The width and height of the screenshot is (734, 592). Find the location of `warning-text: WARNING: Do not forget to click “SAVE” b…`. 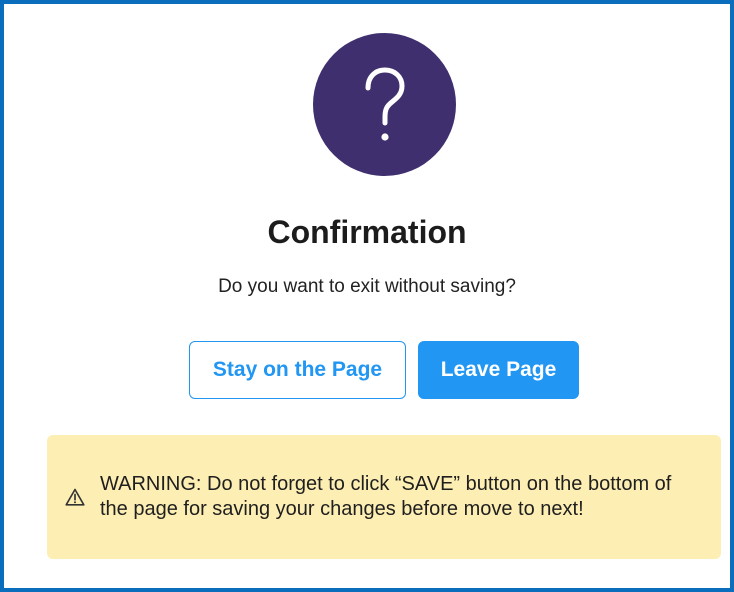

warning-text: WARNING: Do not forget to click “SAVE” b… is located at coordinates (386, 496).